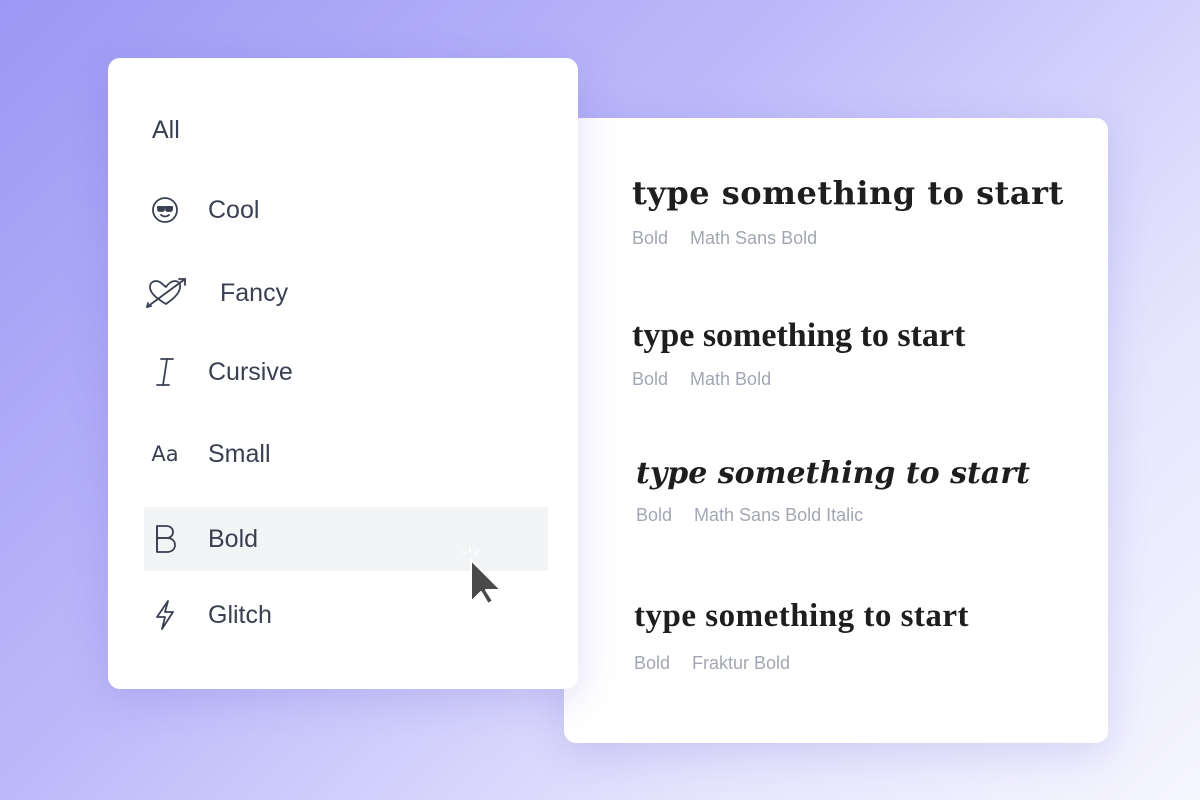  I want to click on bold-b-icon, so click(165, 539).